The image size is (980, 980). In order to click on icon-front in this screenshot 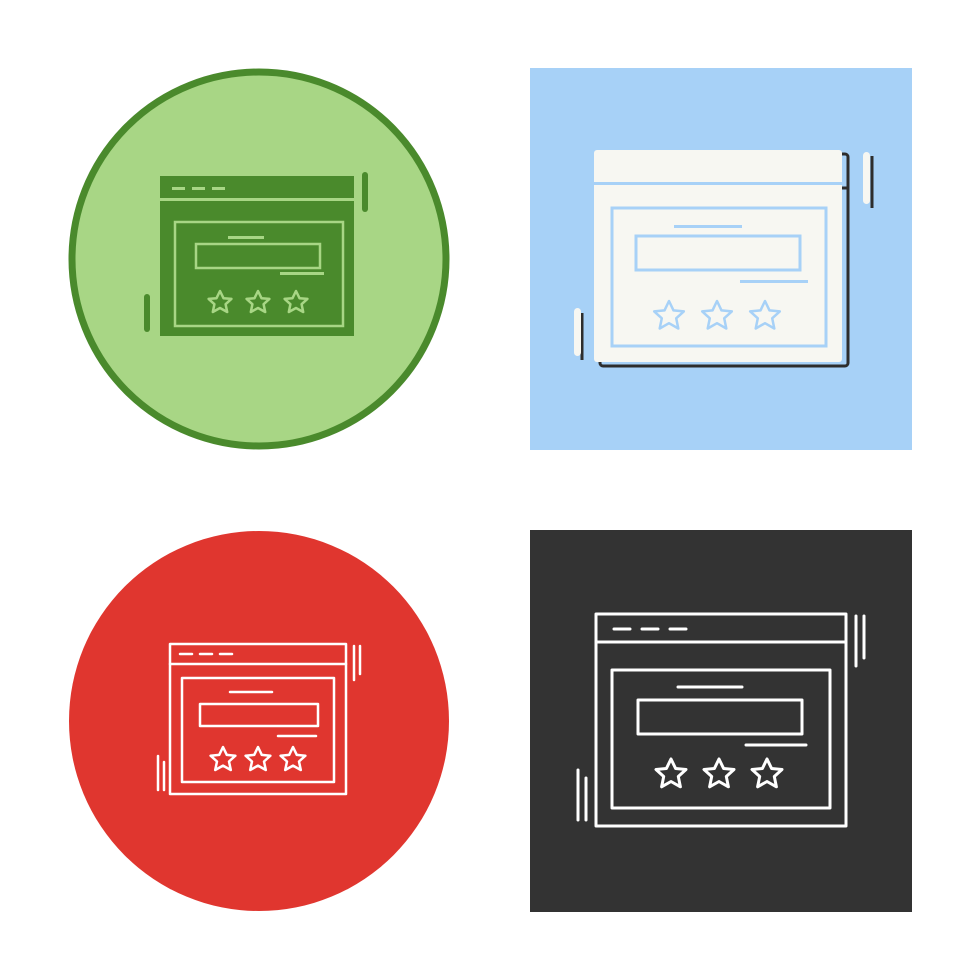, I will do `click(722, 256)`.